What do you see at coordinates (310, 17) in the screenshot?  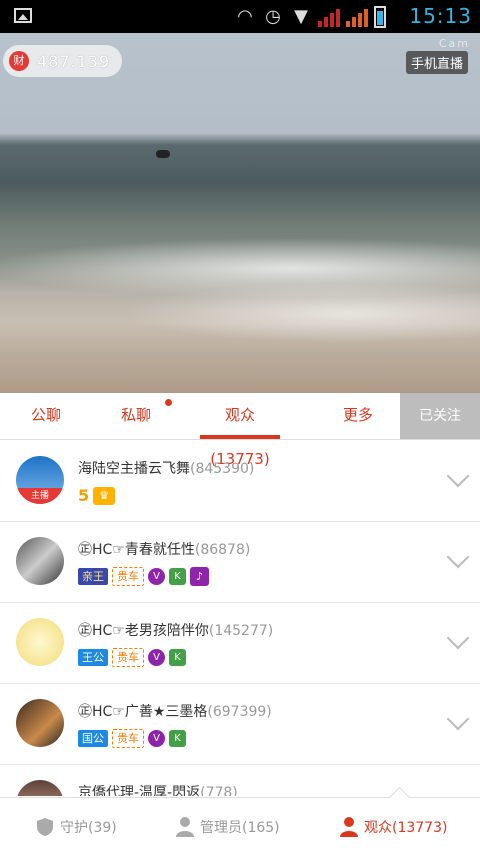 I see `status-icons: ◠ ◷ ▼` at bounding box center [310, 17].